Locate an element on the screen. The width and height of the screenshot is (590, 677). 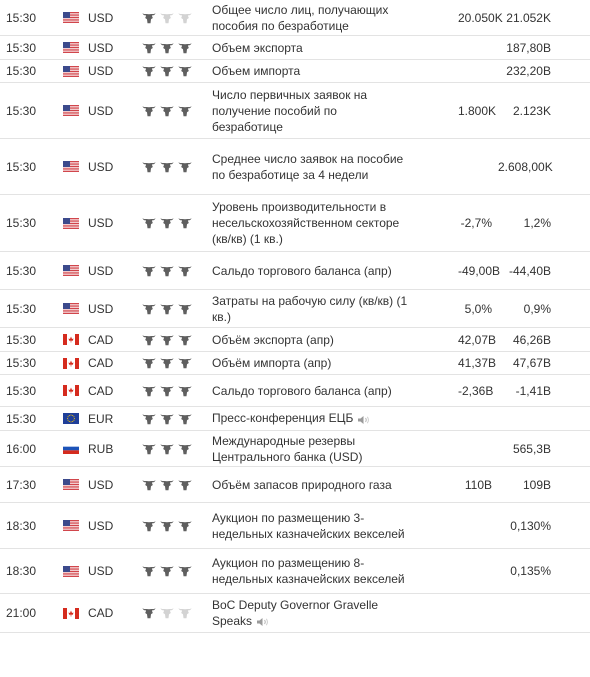
currency-code: CAD is located at coordinates (101, 390).